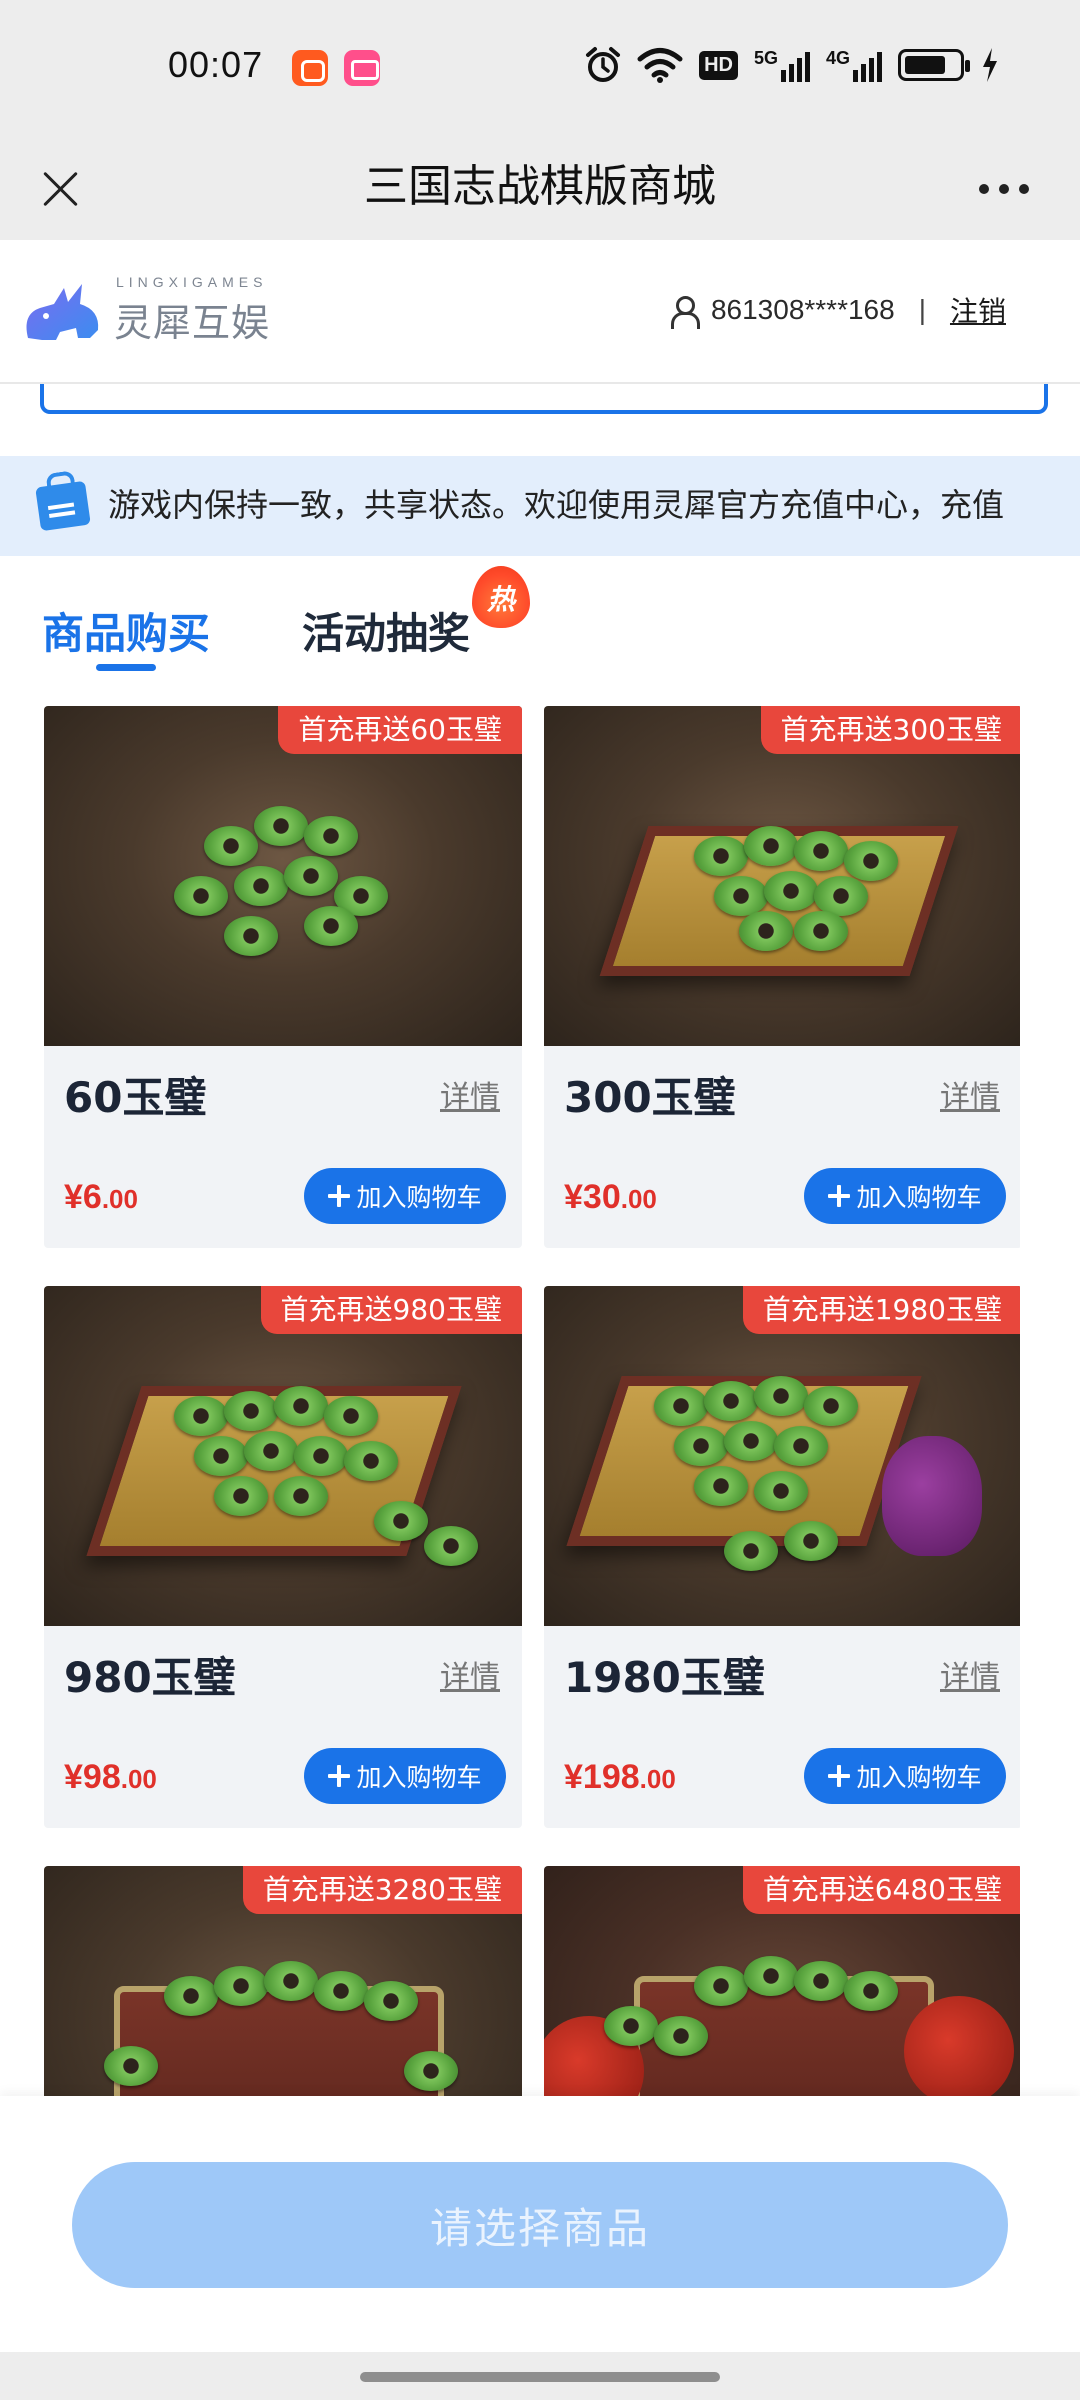 The image size is (1080, 2400). I want to click on tab-label: 活动抽奖, so click(386, 633).